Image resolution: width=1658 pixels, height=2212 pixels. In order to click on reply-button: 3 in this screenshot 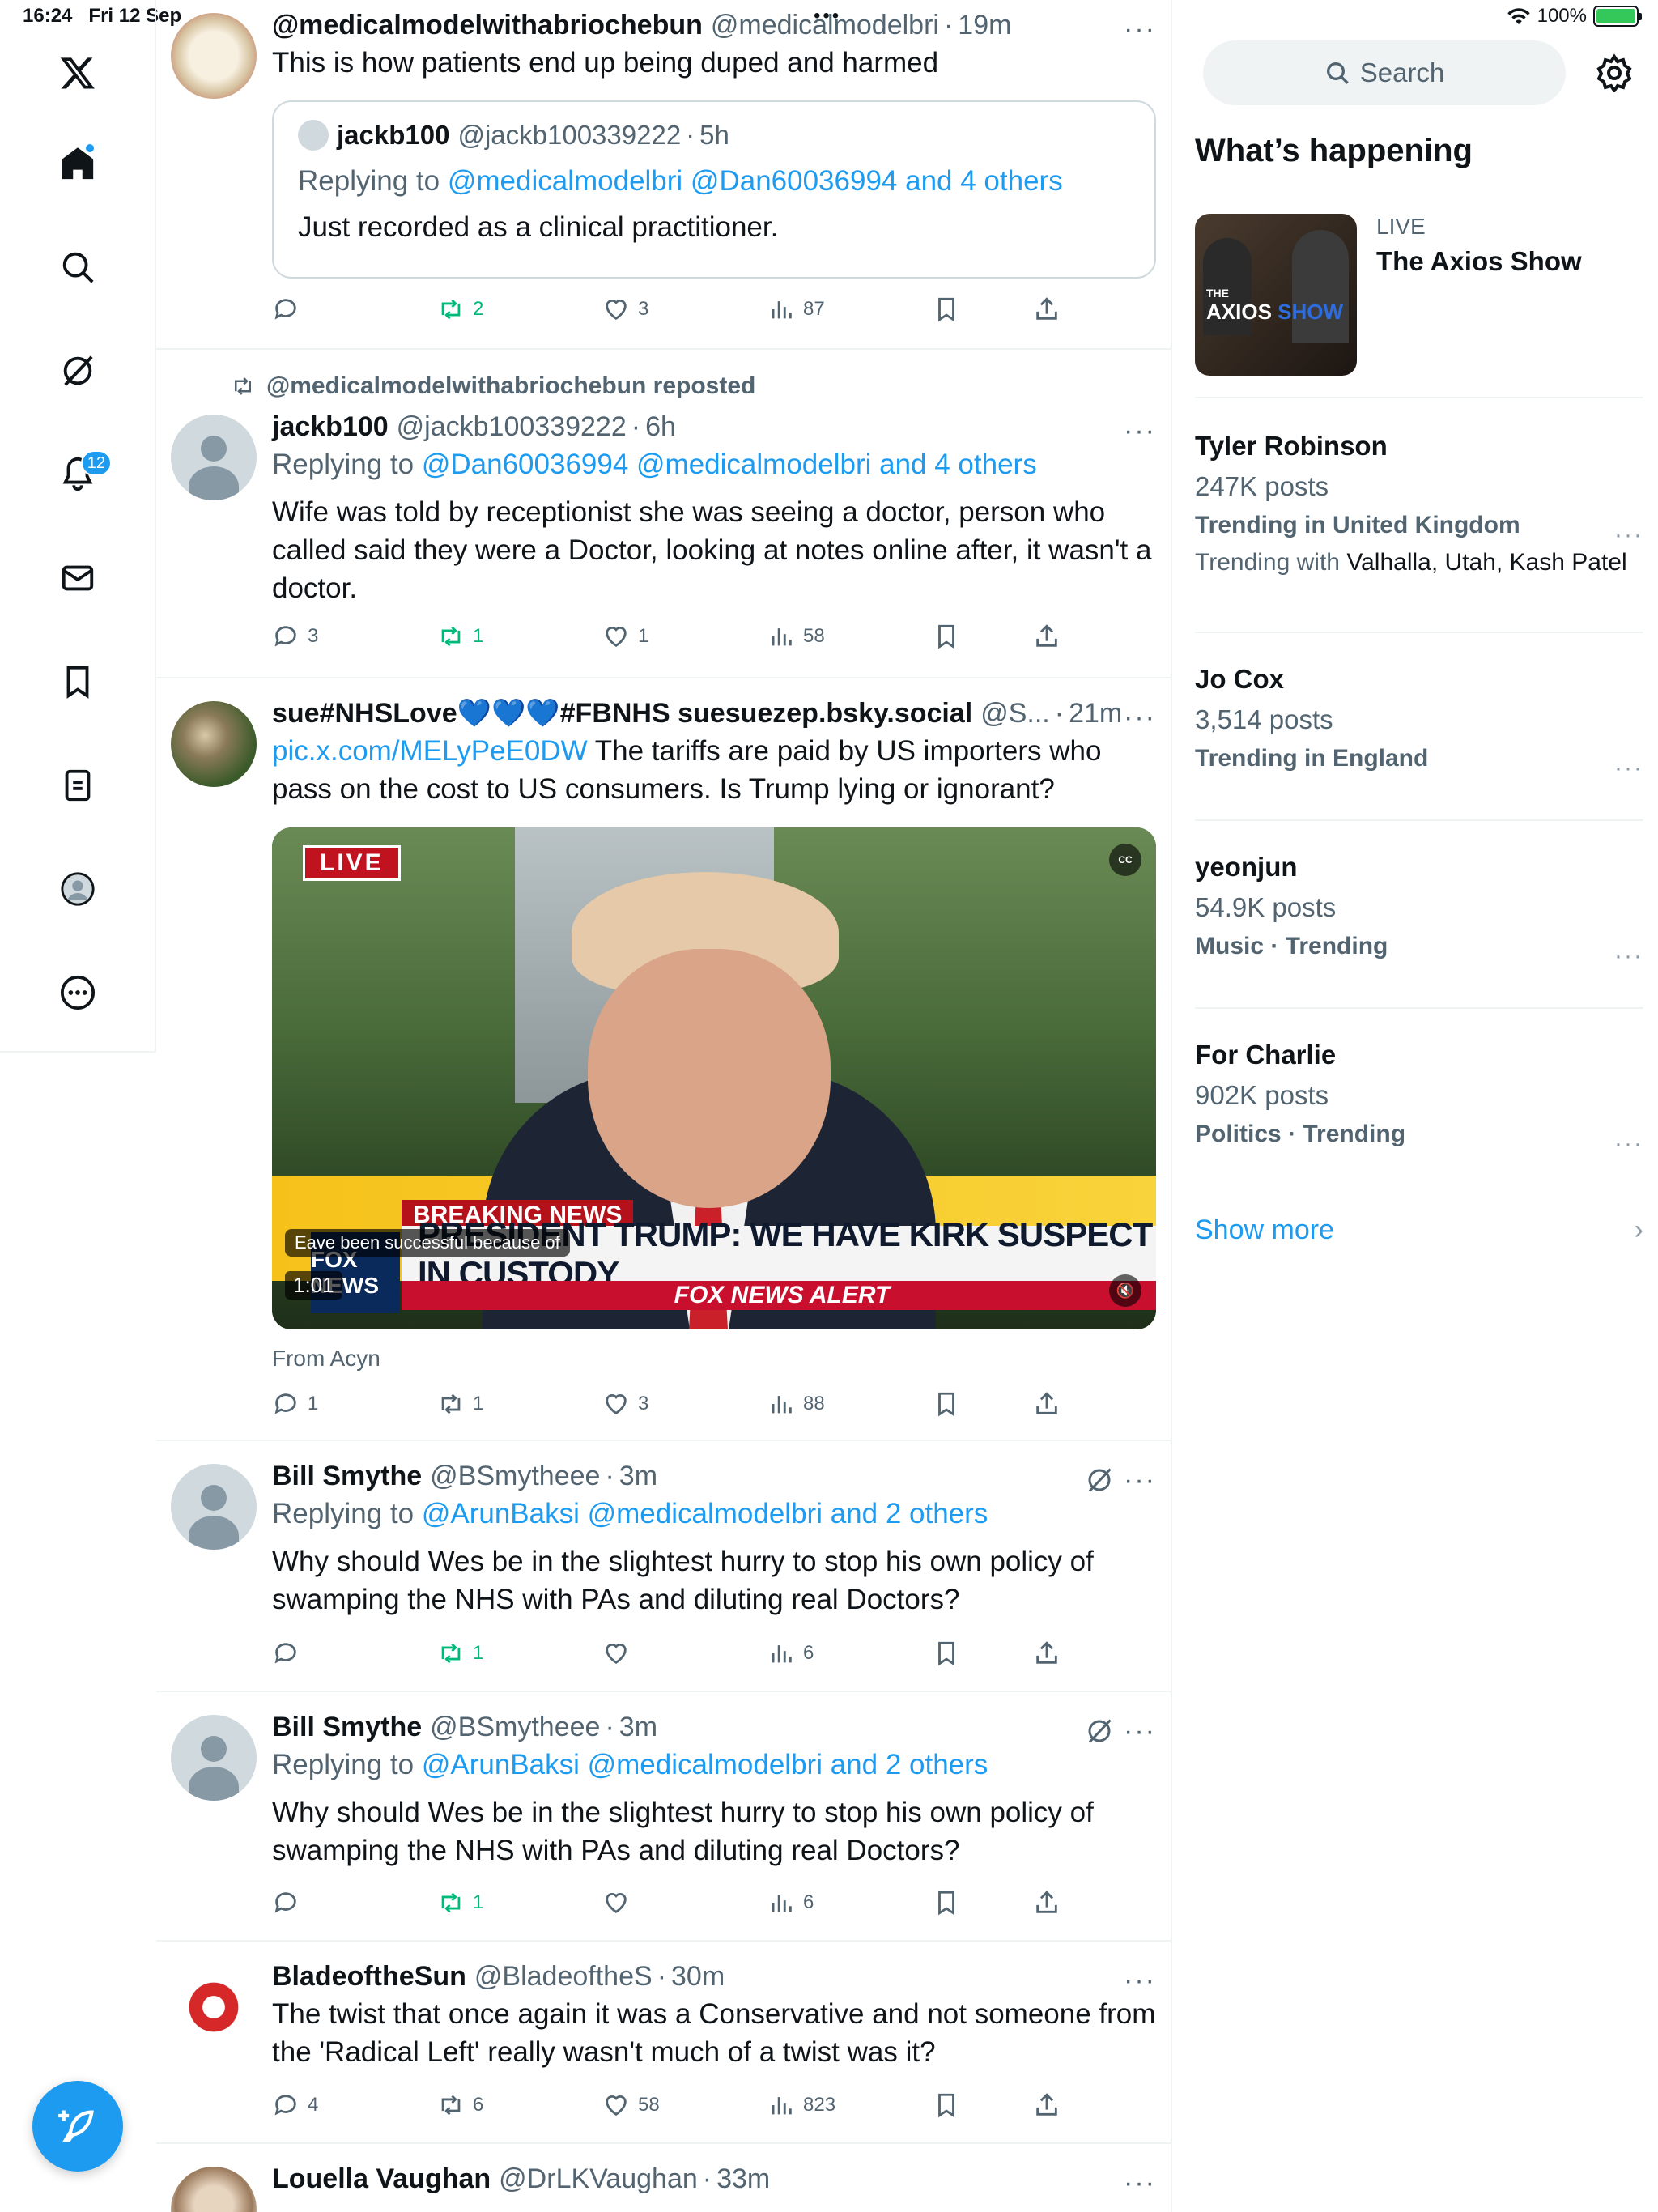, I will do `click(320, 636)`.